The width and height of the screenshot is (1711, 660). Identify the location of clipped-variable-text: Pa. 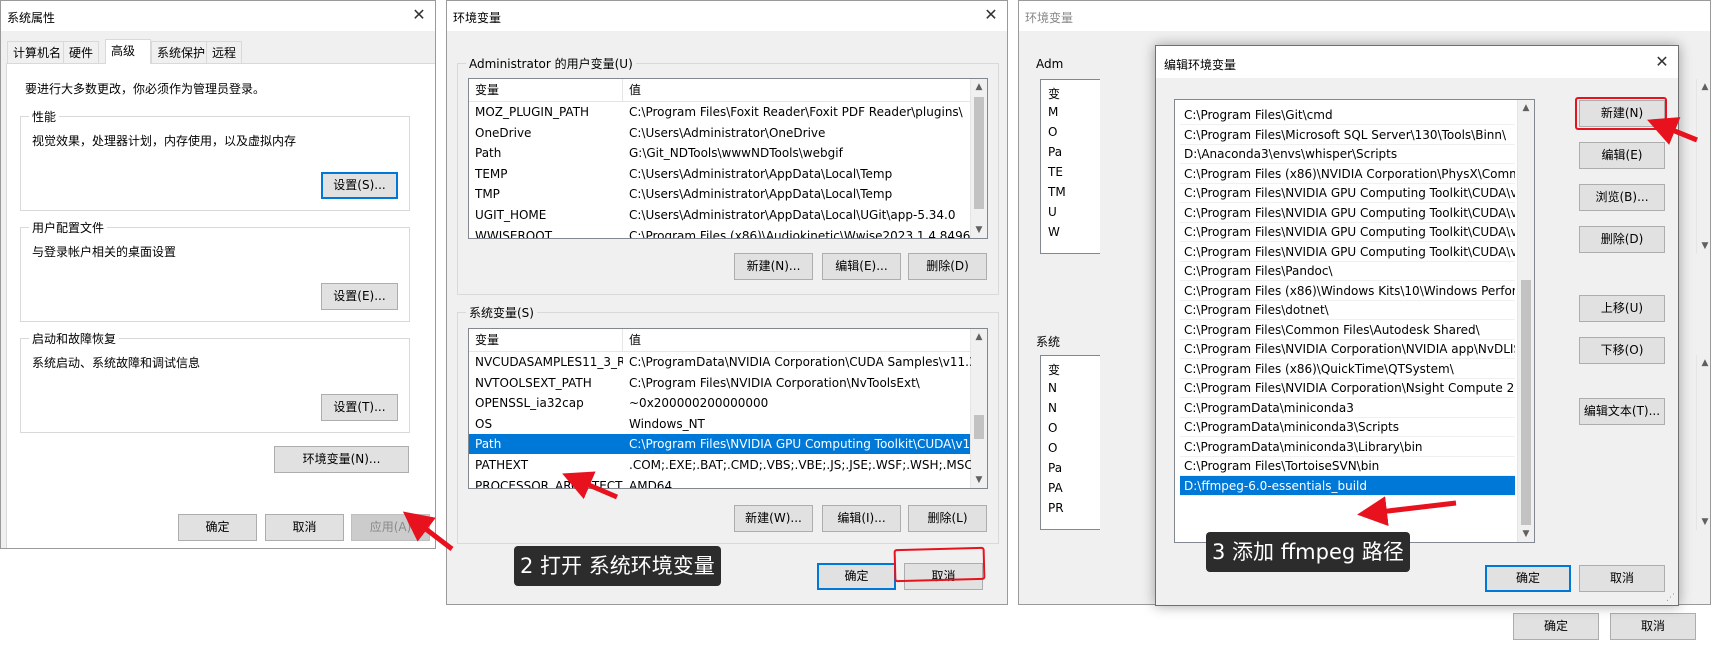
(1055, 468).